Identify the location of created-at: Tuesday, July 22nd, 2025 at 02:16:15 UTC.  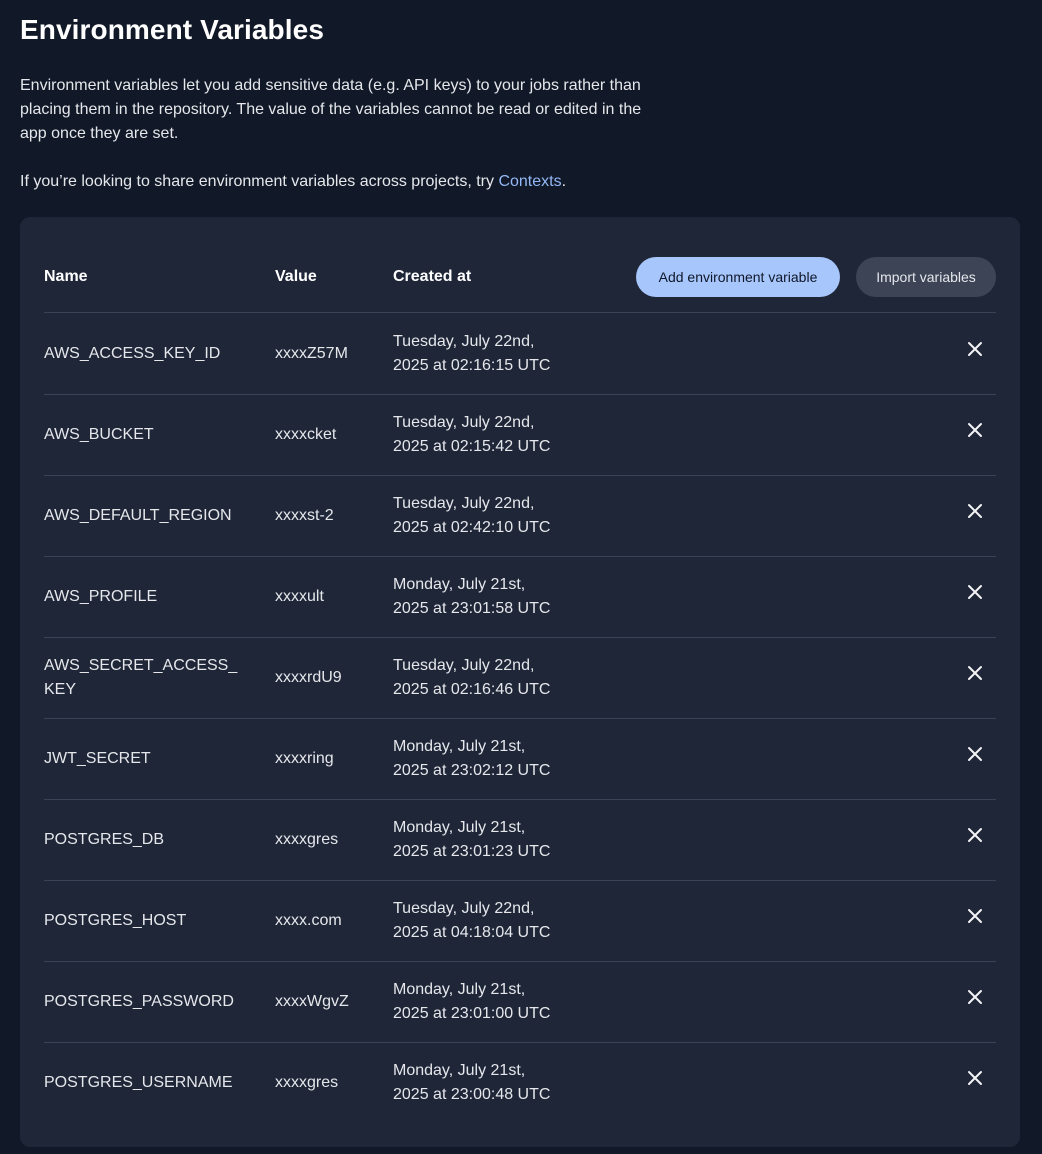
(493, 354).